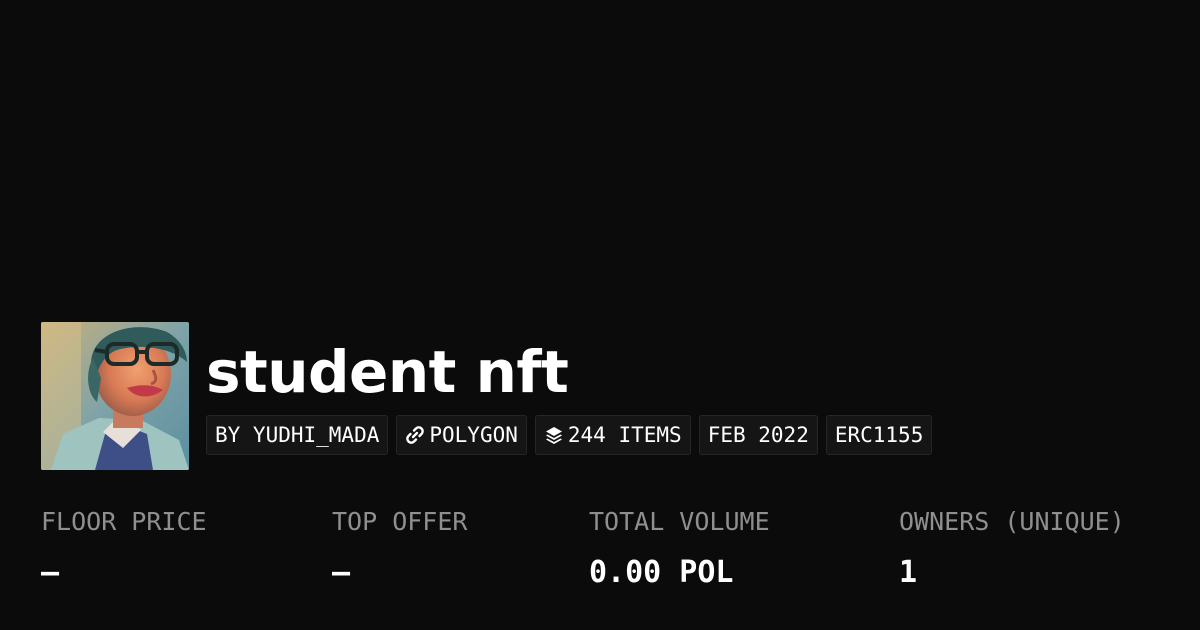 This screenshot has height=630, width=1200. I want to click on stat-label: OWNERS (UNIQUE), so click(1012, 521).